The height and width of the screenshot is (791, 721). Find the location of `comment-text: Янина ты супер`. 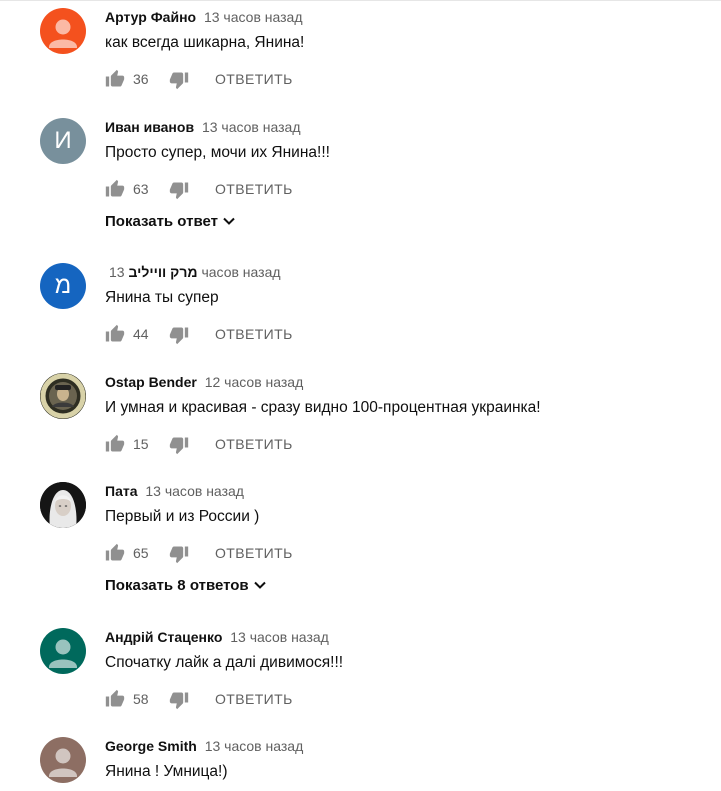

comment-text: Янина ты супер is located at coordinates (162, 297).